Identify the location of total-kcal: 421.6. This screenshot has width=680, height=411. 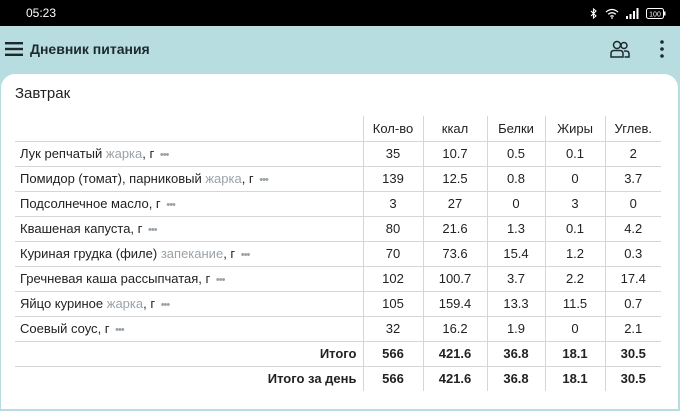
(455, 353).